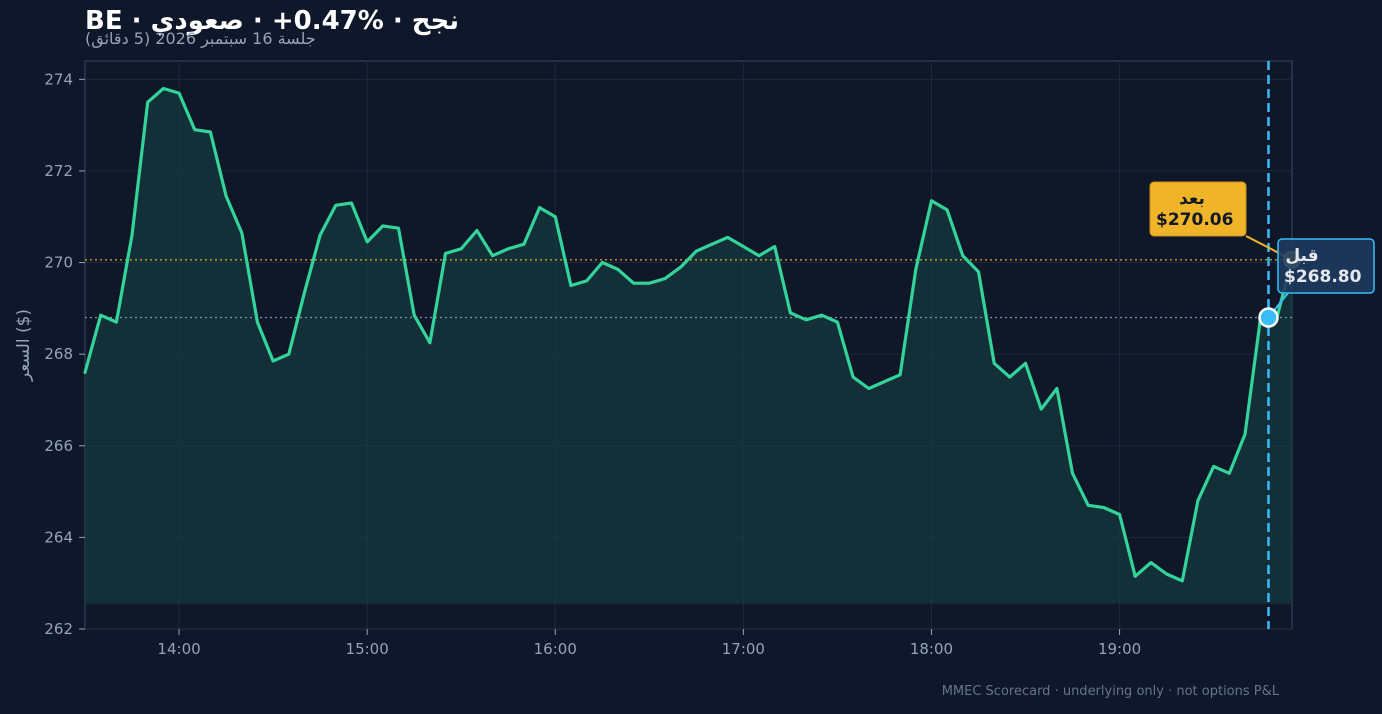 This screenshot has width=1382, height=714. What do you see at coordinates (1301, 256) in the screenshot?
I see `before-callout-label: قبل` at bounding box center [1301, 256].